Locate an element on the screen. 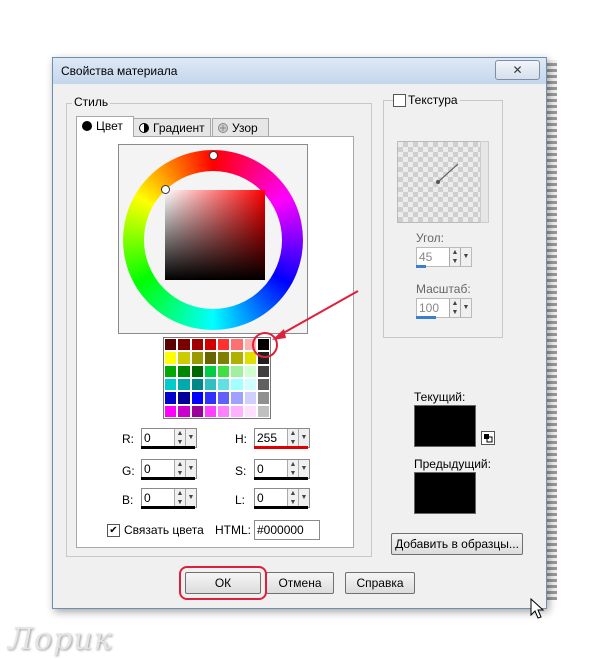  link-colors-checkbox: ✔ is located at coordinates (113, 530).